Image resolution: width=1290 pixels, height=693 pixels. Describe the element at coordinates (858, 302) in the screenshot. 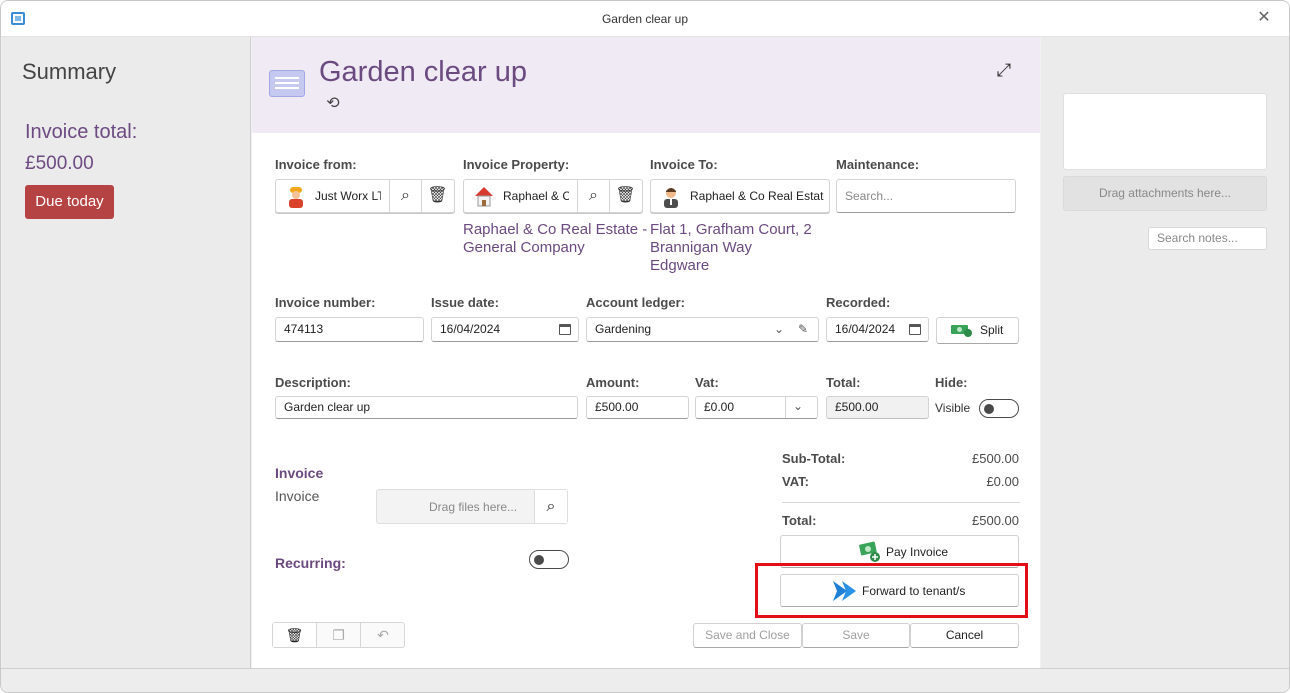

I see `recorded-label: Recorded:` at that location.